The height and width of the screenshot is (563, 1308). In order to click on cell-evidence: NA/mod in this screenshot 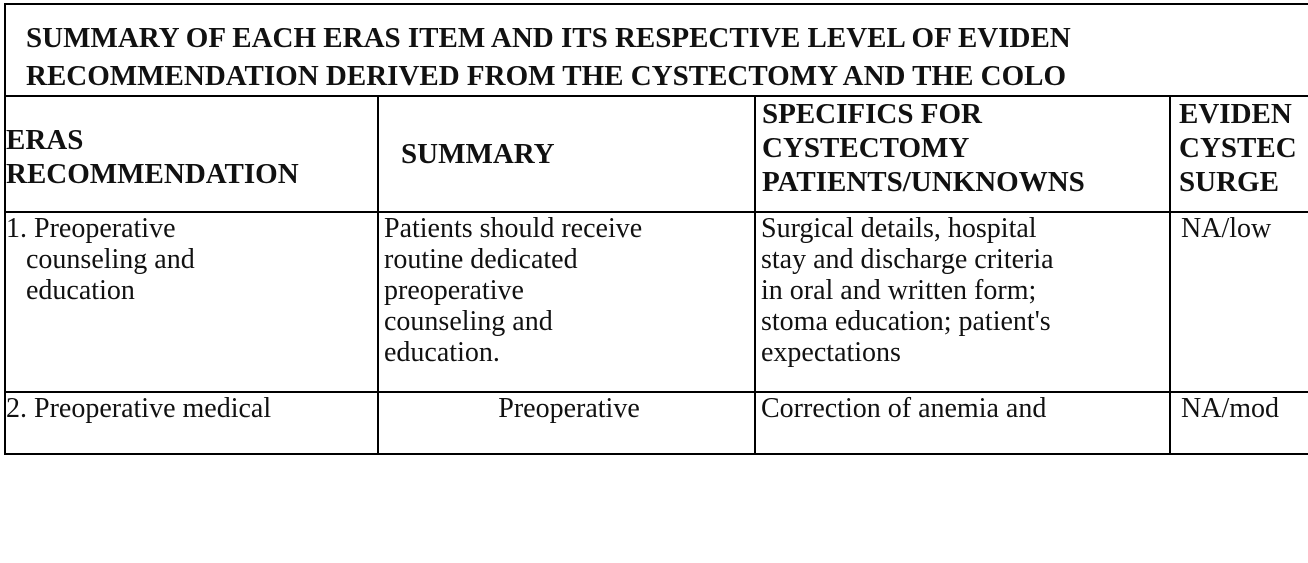, I will do `click(1238, 423)`.